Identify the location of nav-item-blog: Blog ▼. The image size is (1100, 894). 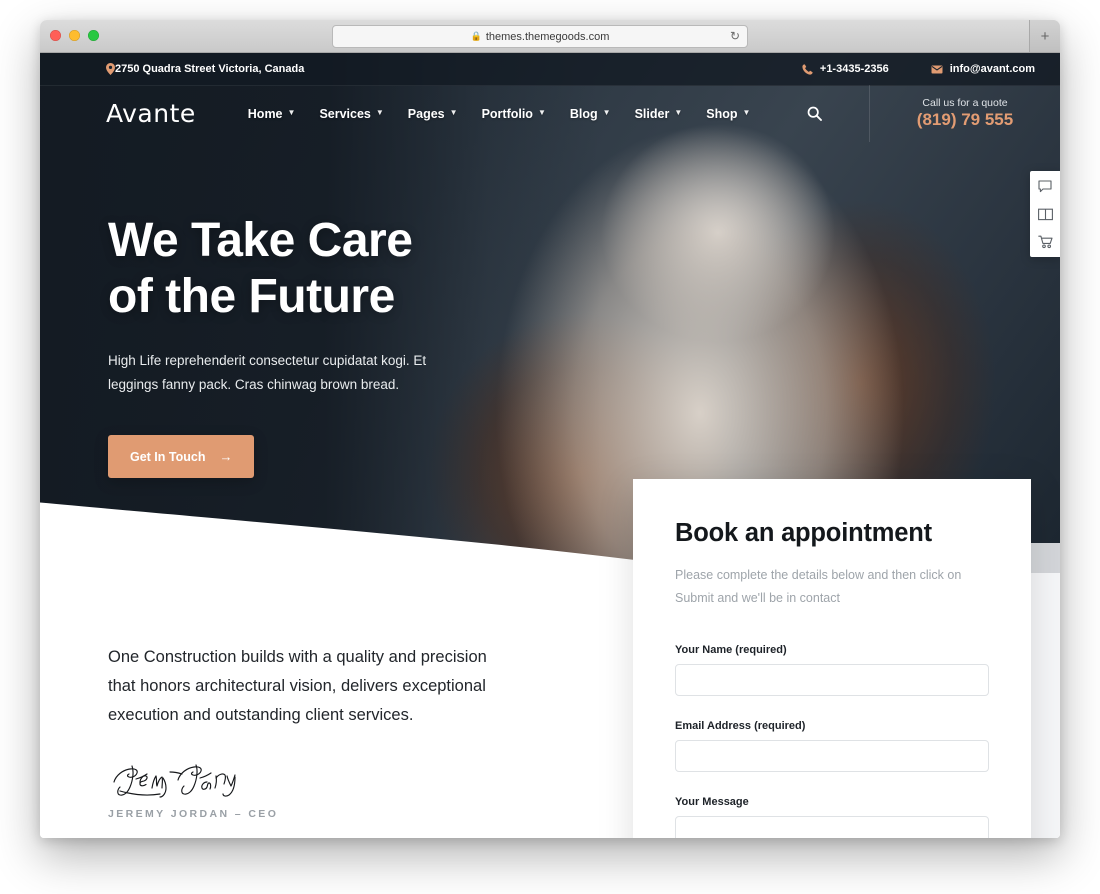
(590, 114).